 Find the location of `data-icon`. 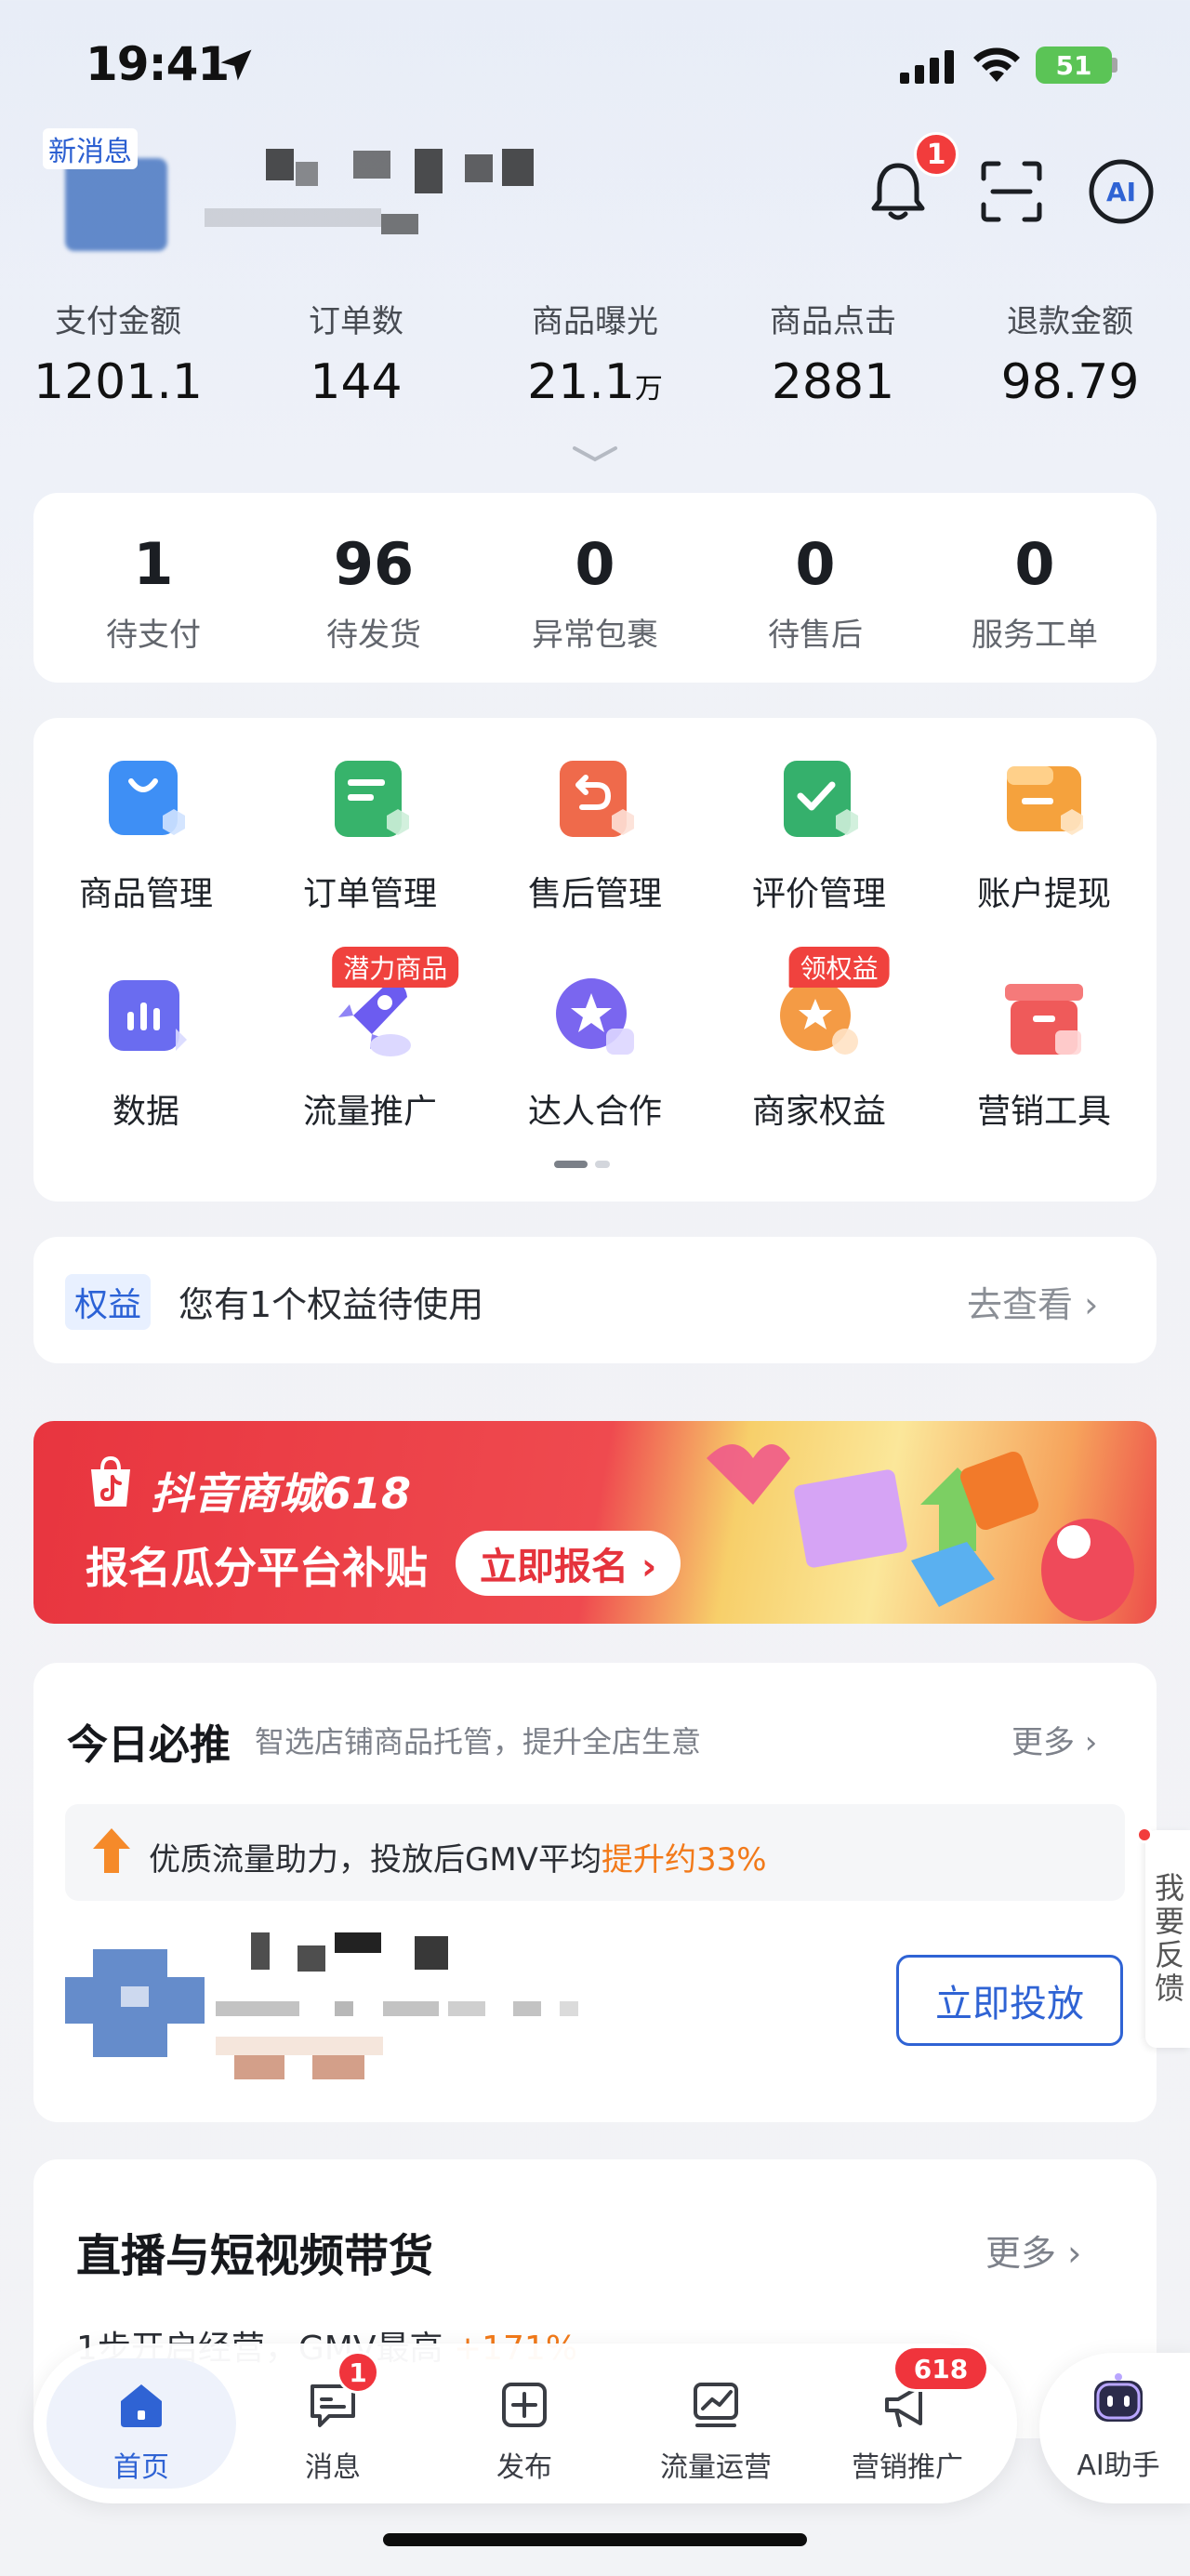

data-icon is located at coordinates (146, 1017).